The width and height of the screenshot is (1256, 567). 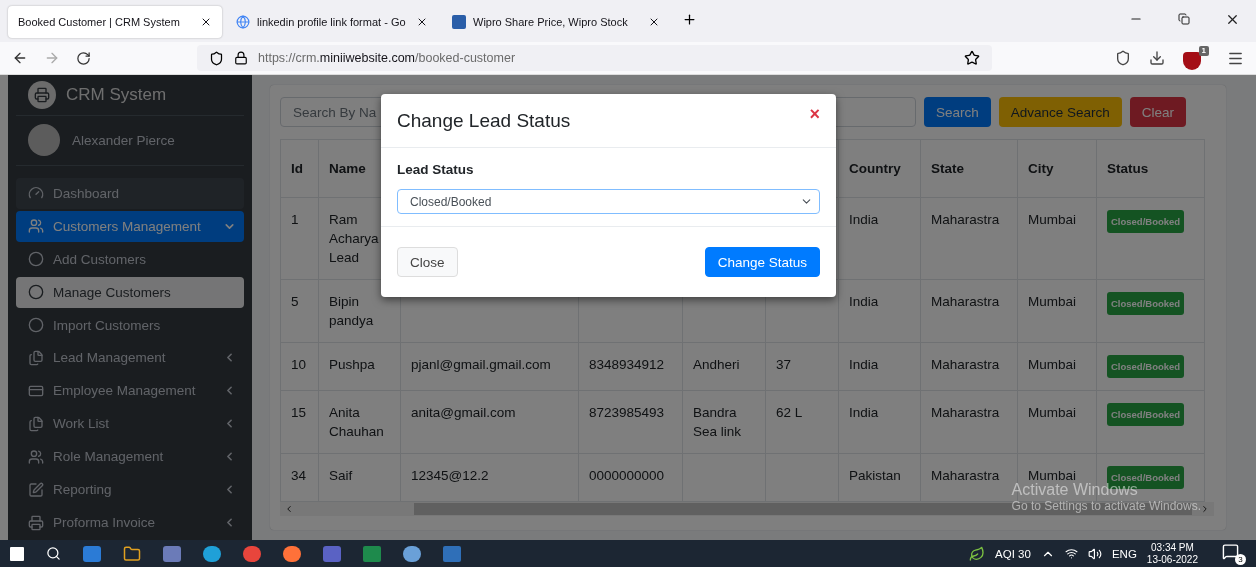 What do you see at coordinates (802, 422) in the screenshot?
I see `table-cell: 62 L` at bounding box center [802, 422].